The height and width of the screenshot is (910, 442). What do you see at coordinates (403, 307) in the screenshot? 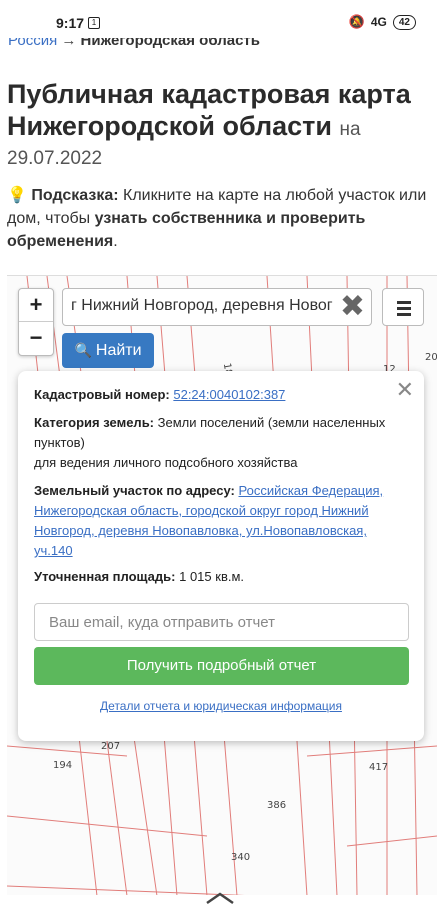
I see `menu-button` at bounding box center [403, 307].